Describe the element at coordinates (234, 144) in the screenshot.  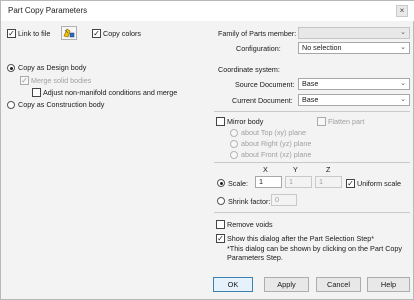
I see `mirror-right-plane-radio` at that location.